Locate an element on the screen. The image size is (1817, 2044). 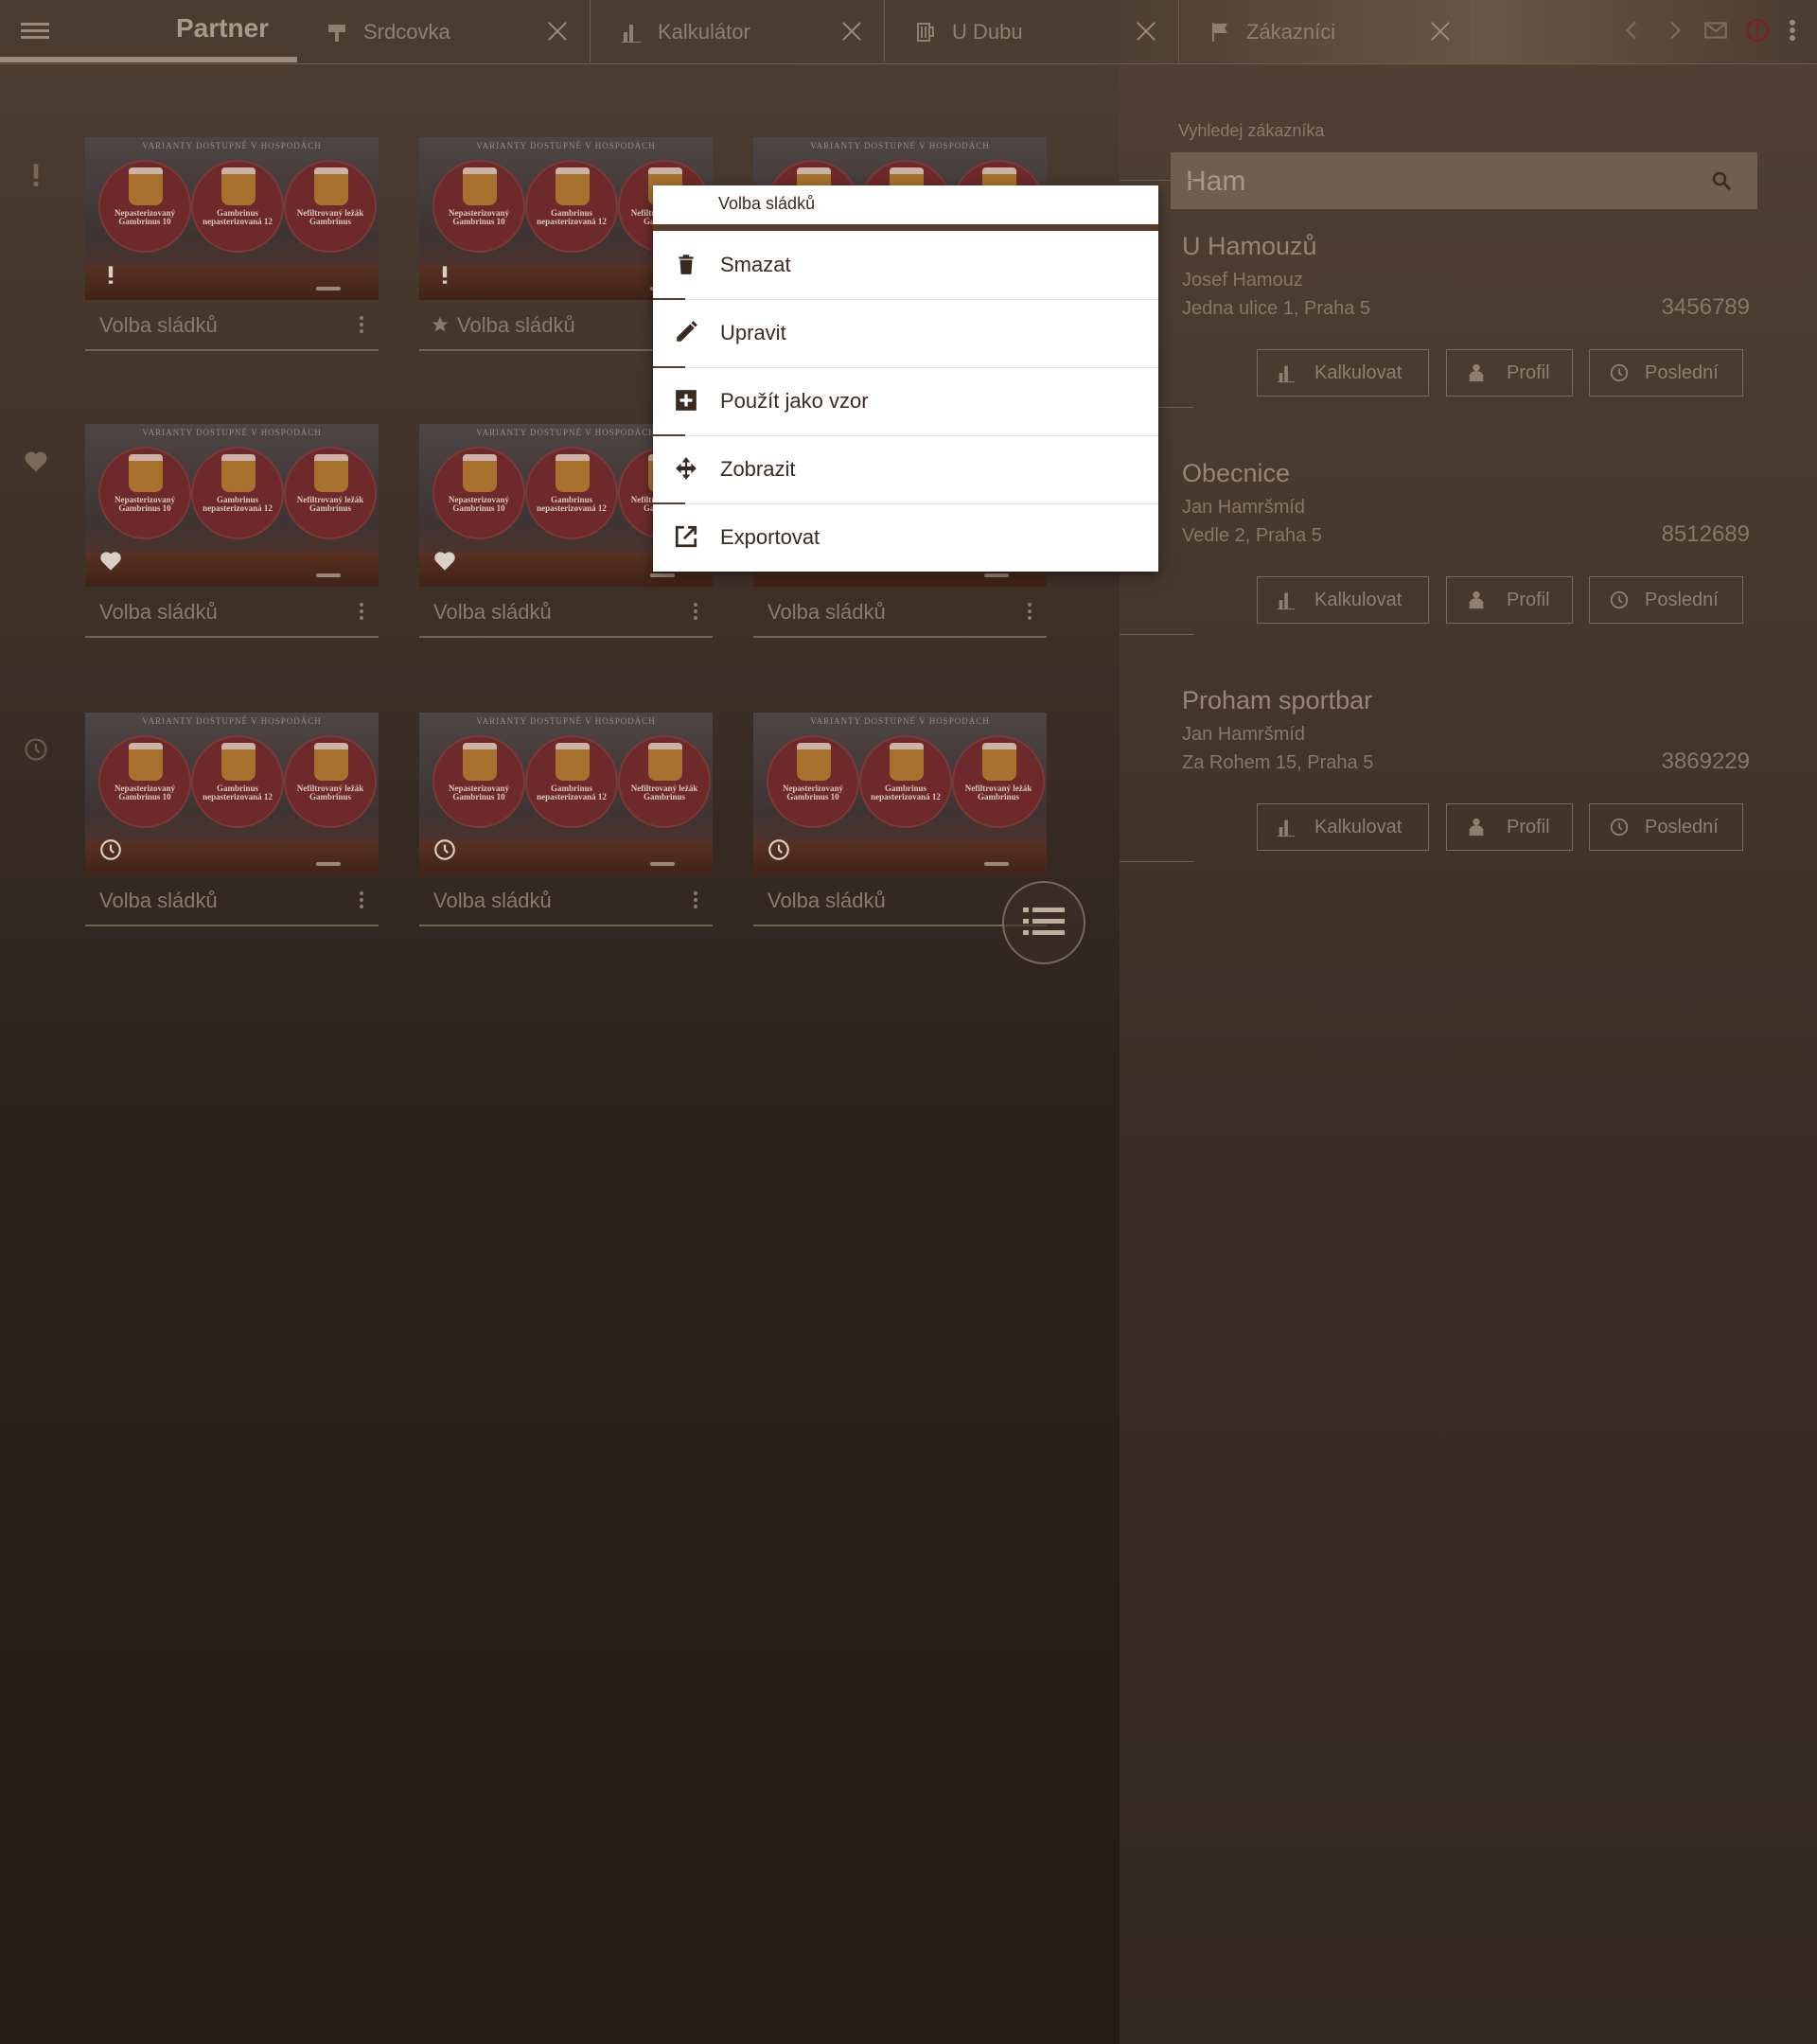
button-label: Profil is located at coordinates (1528, 372).